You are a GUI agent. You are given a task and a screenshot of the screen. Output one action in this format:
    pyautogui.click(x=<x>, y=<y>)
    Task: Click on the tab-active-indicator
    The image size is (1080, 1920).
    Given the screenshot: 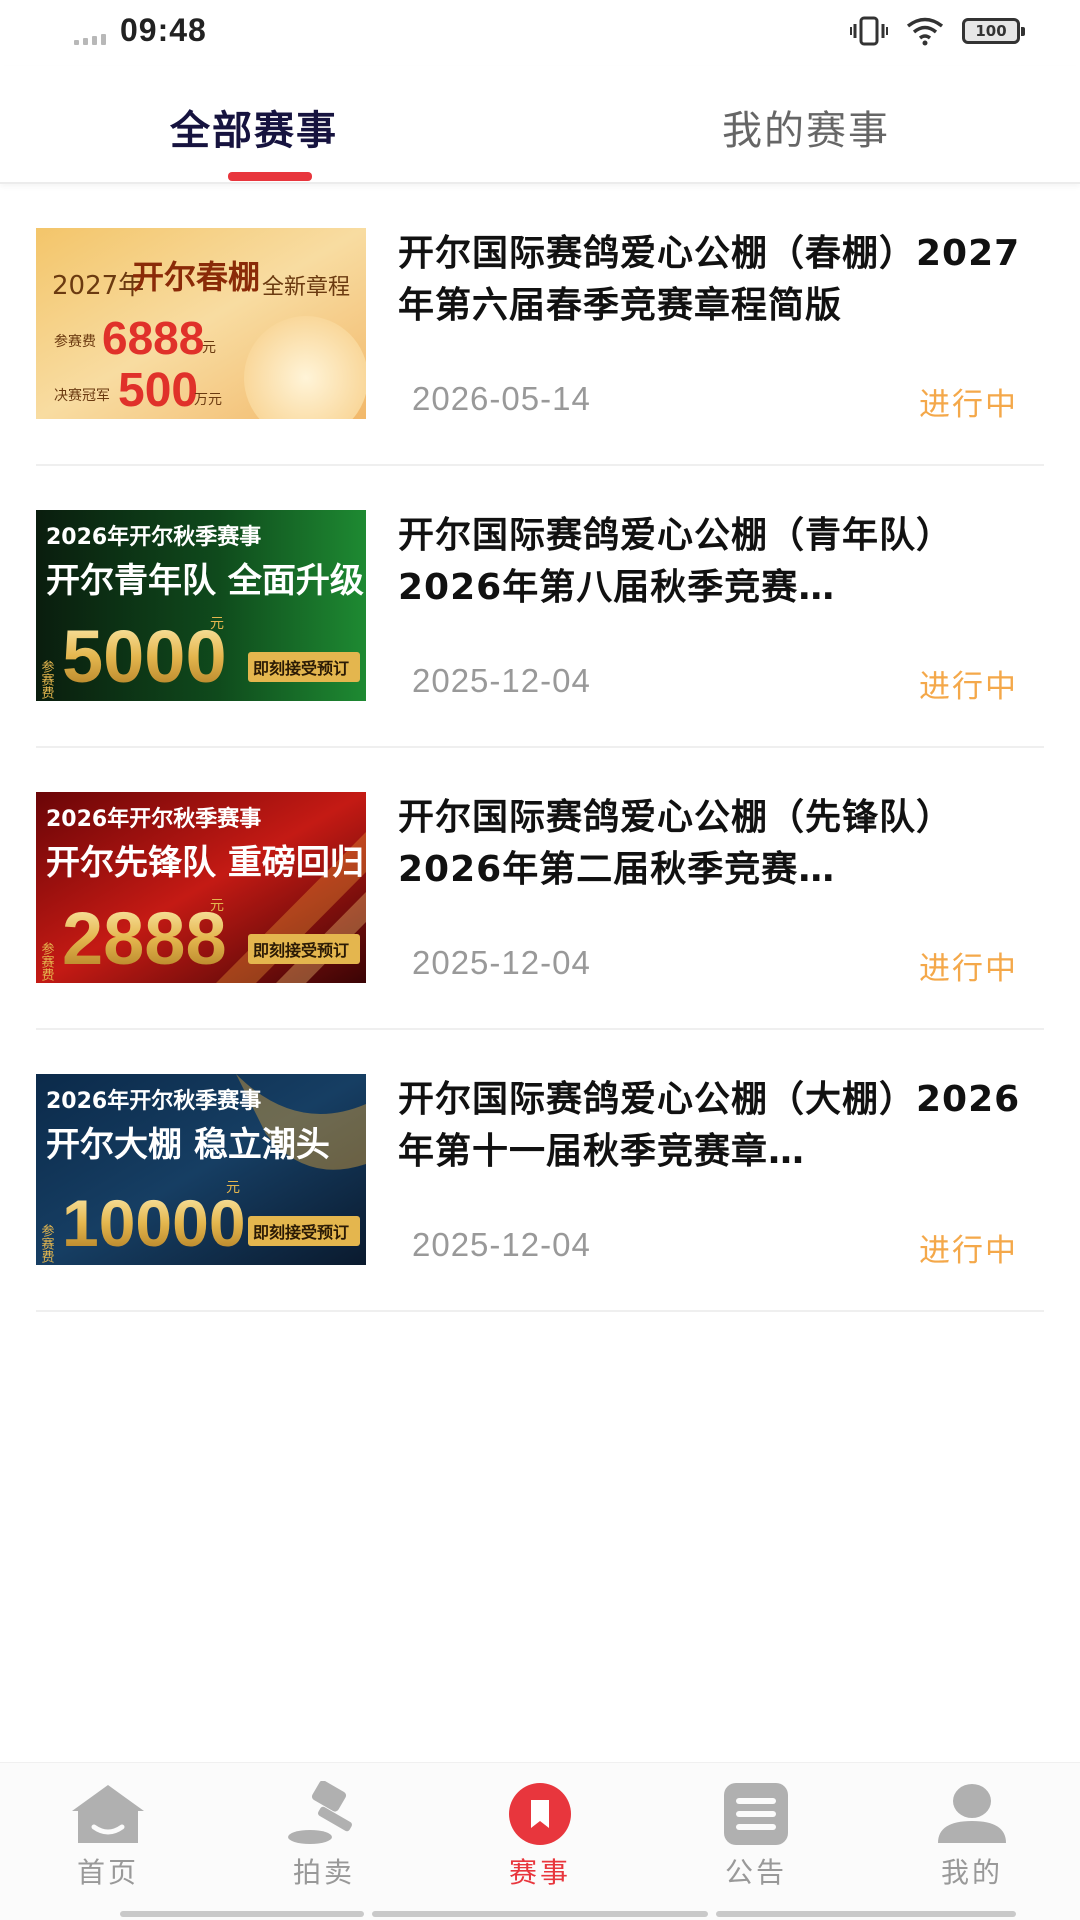 What is the action you would take?
    pyautogui.click(x=270, y=176)
    